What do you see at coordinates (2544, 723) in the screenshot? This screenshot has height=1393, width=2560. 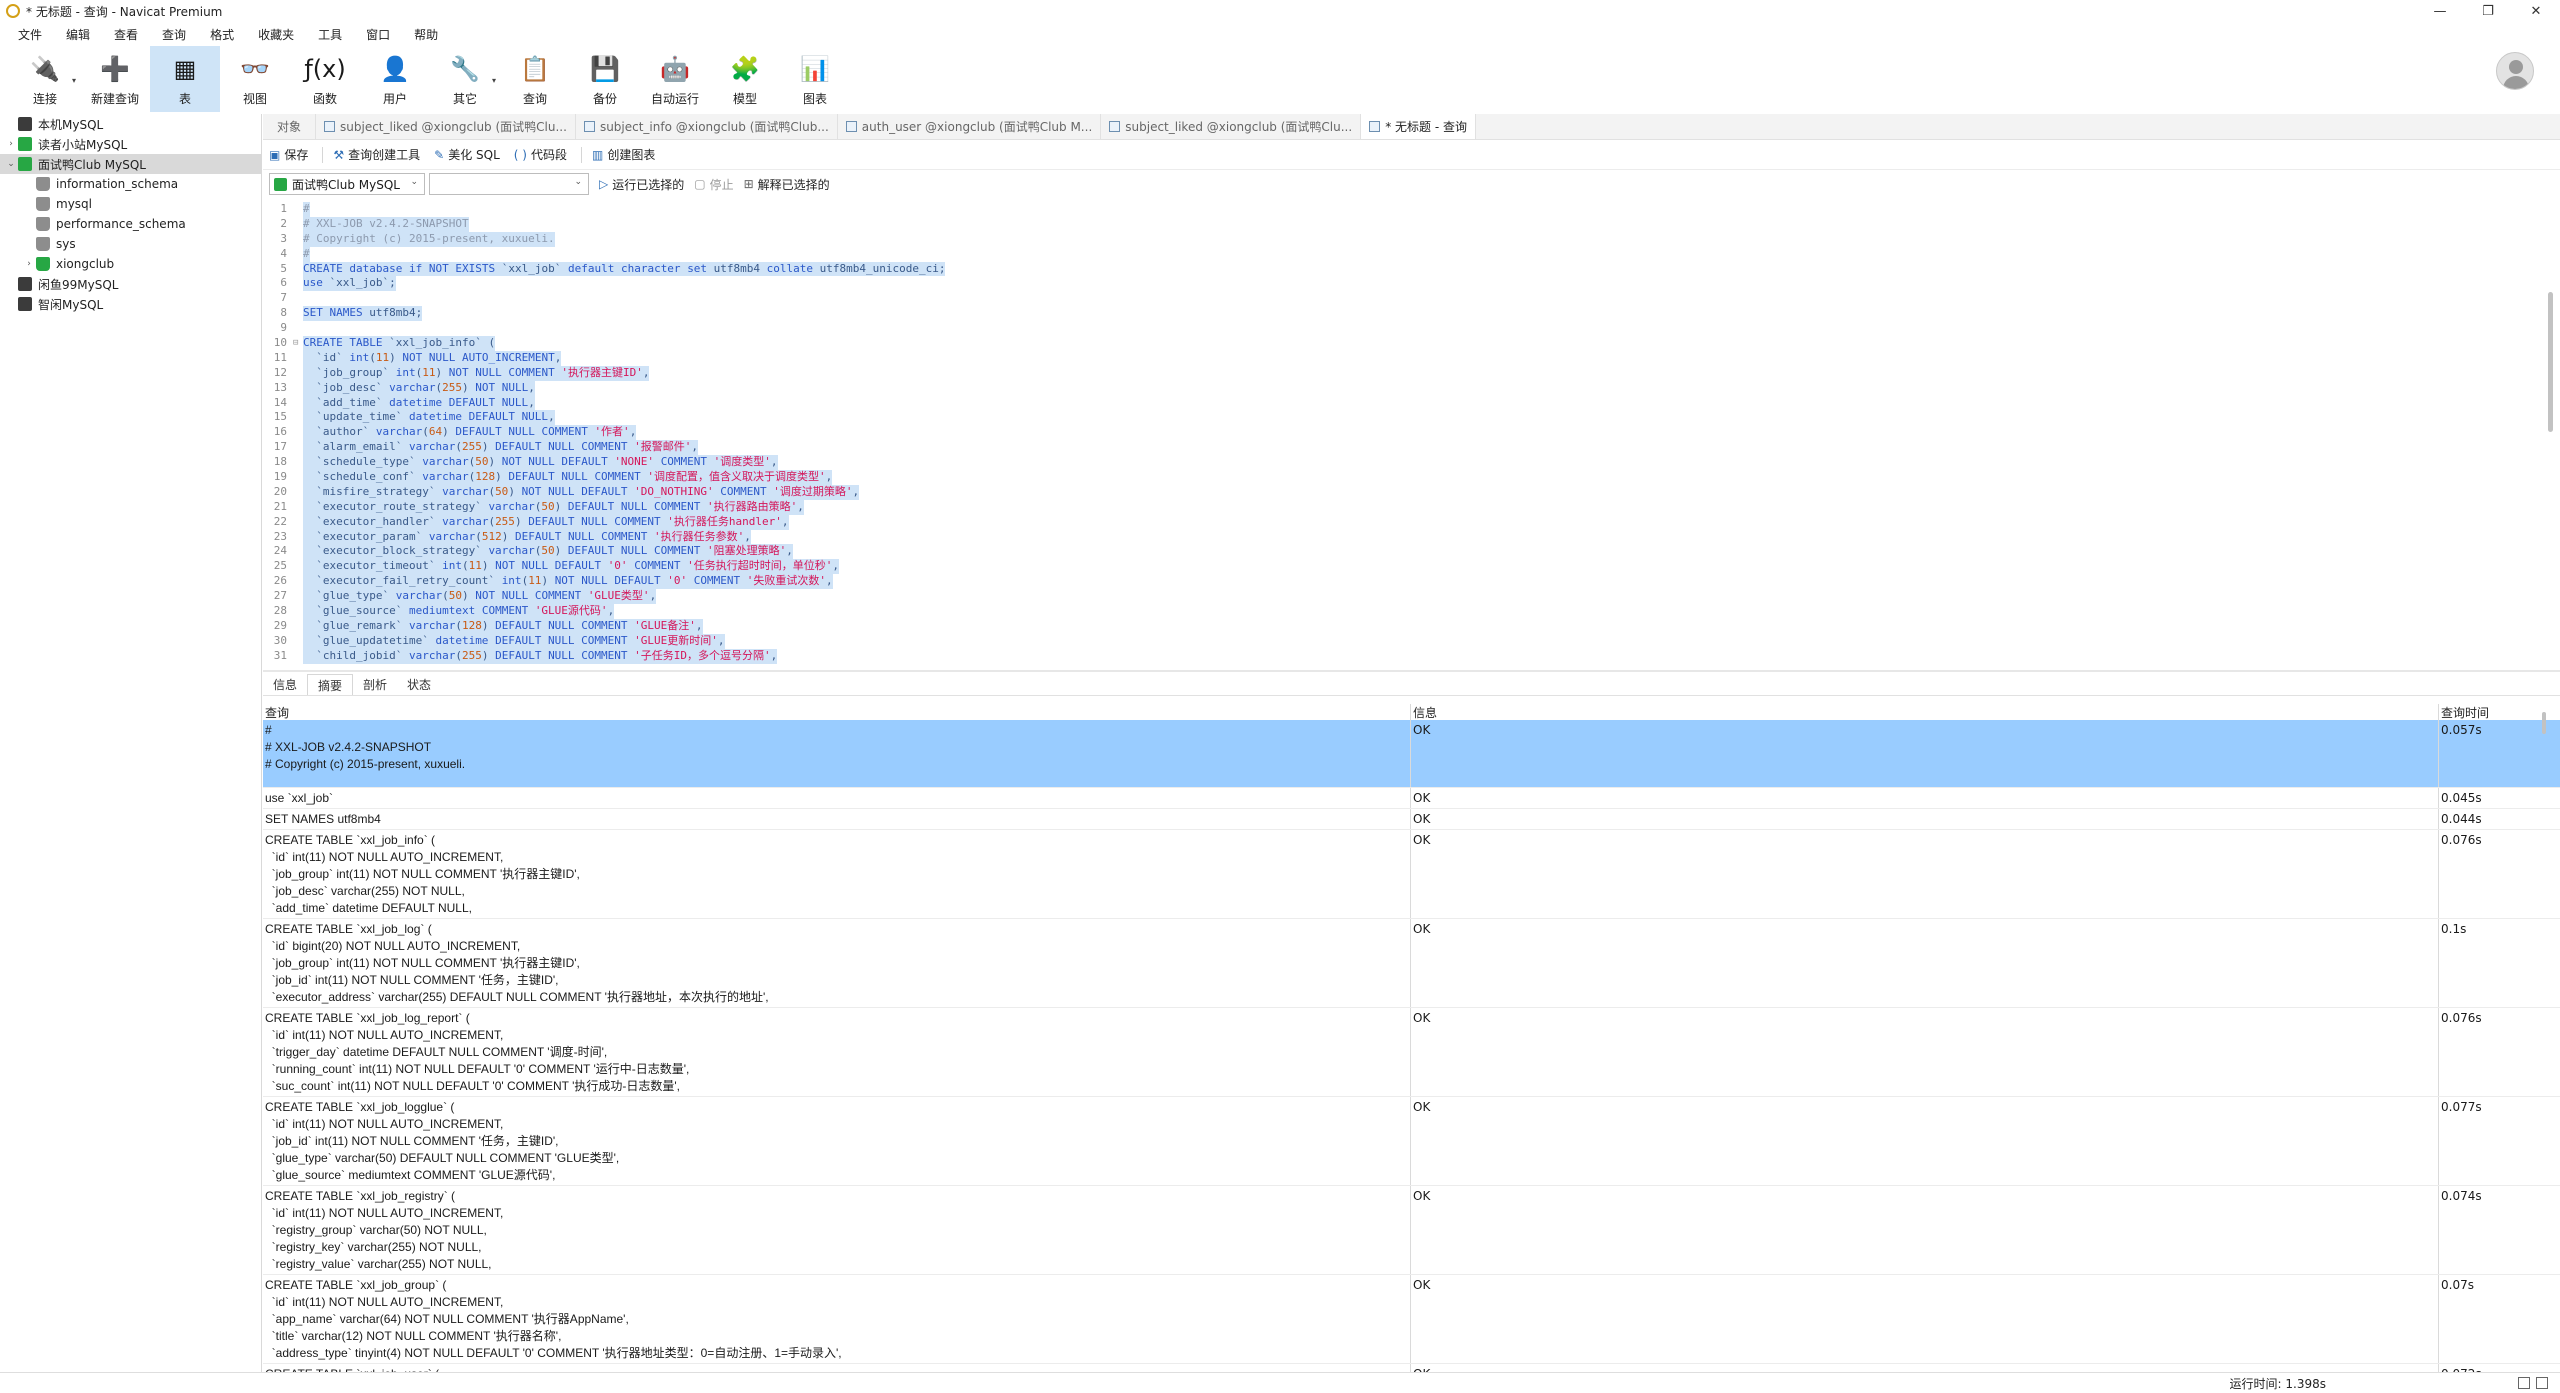 I see `grid-scrollbar-thumb` at bounding box center [2544, 723].